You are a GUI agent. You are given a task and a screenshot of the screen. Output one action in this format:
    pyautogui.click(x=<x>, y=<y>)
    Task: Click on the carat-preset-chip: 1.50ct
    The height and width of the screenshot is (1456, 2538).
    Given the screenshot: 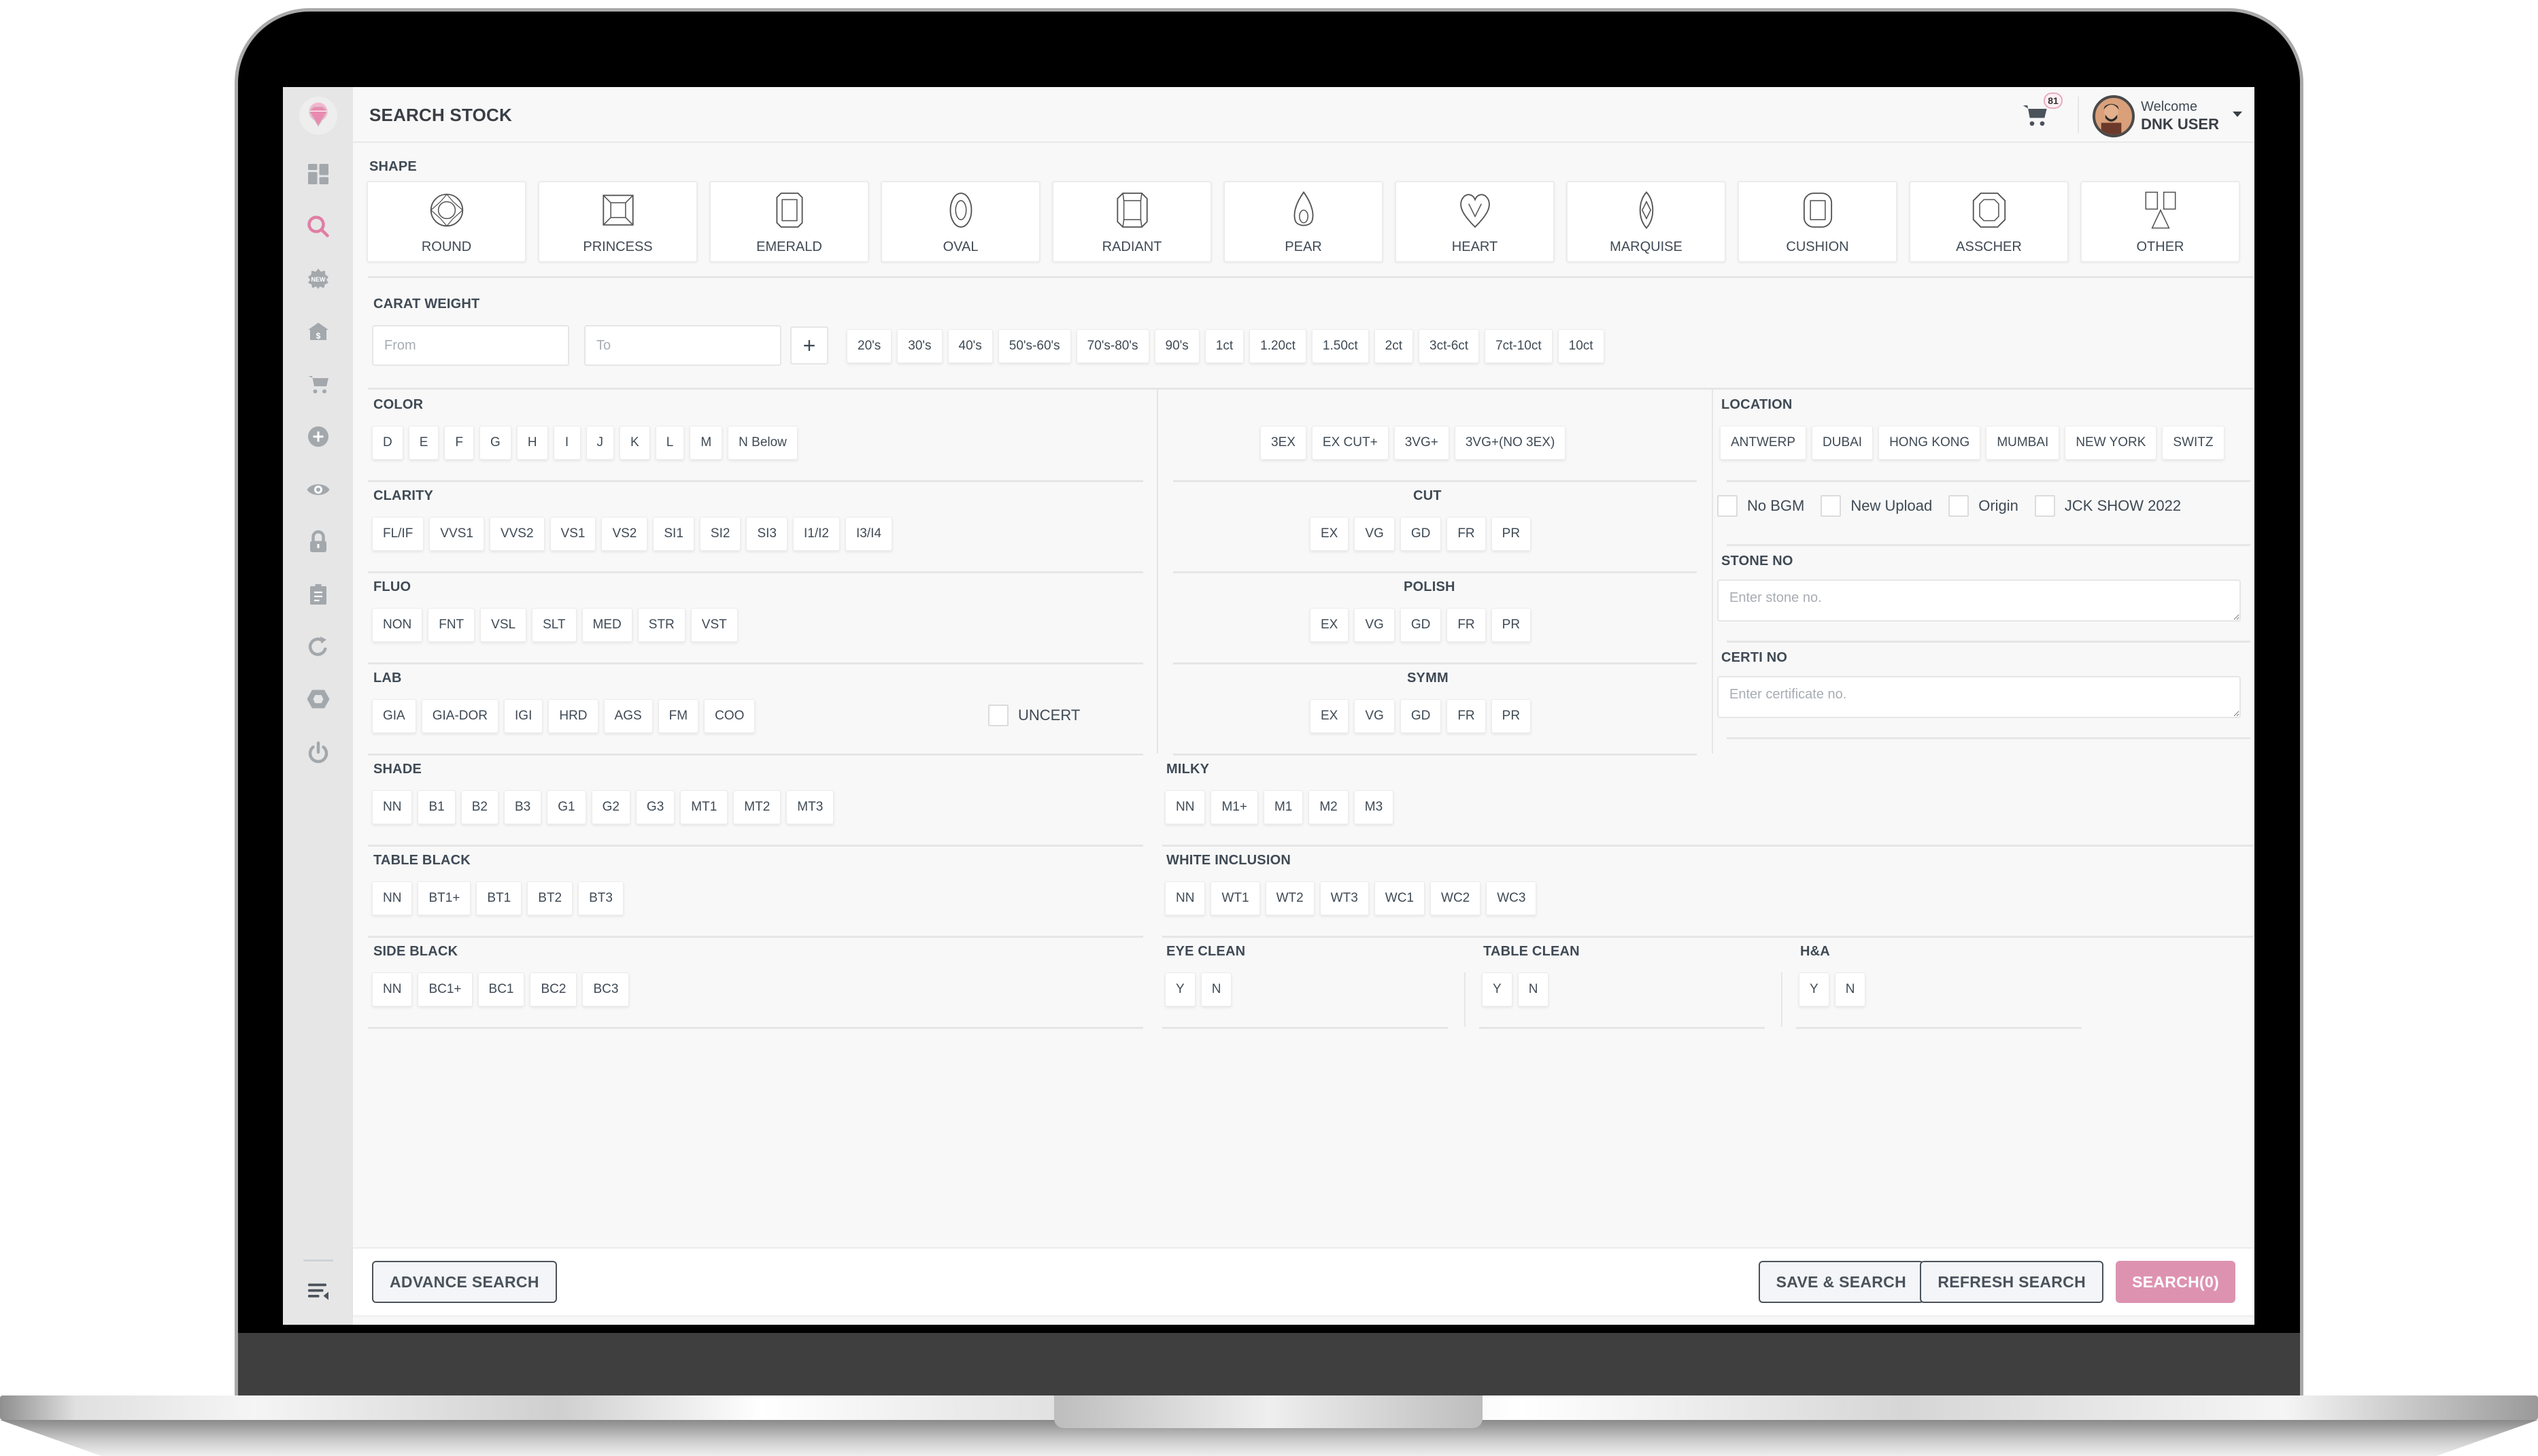 What is the action you would take?
    pyautogui.click(x=1340, y=346)
    